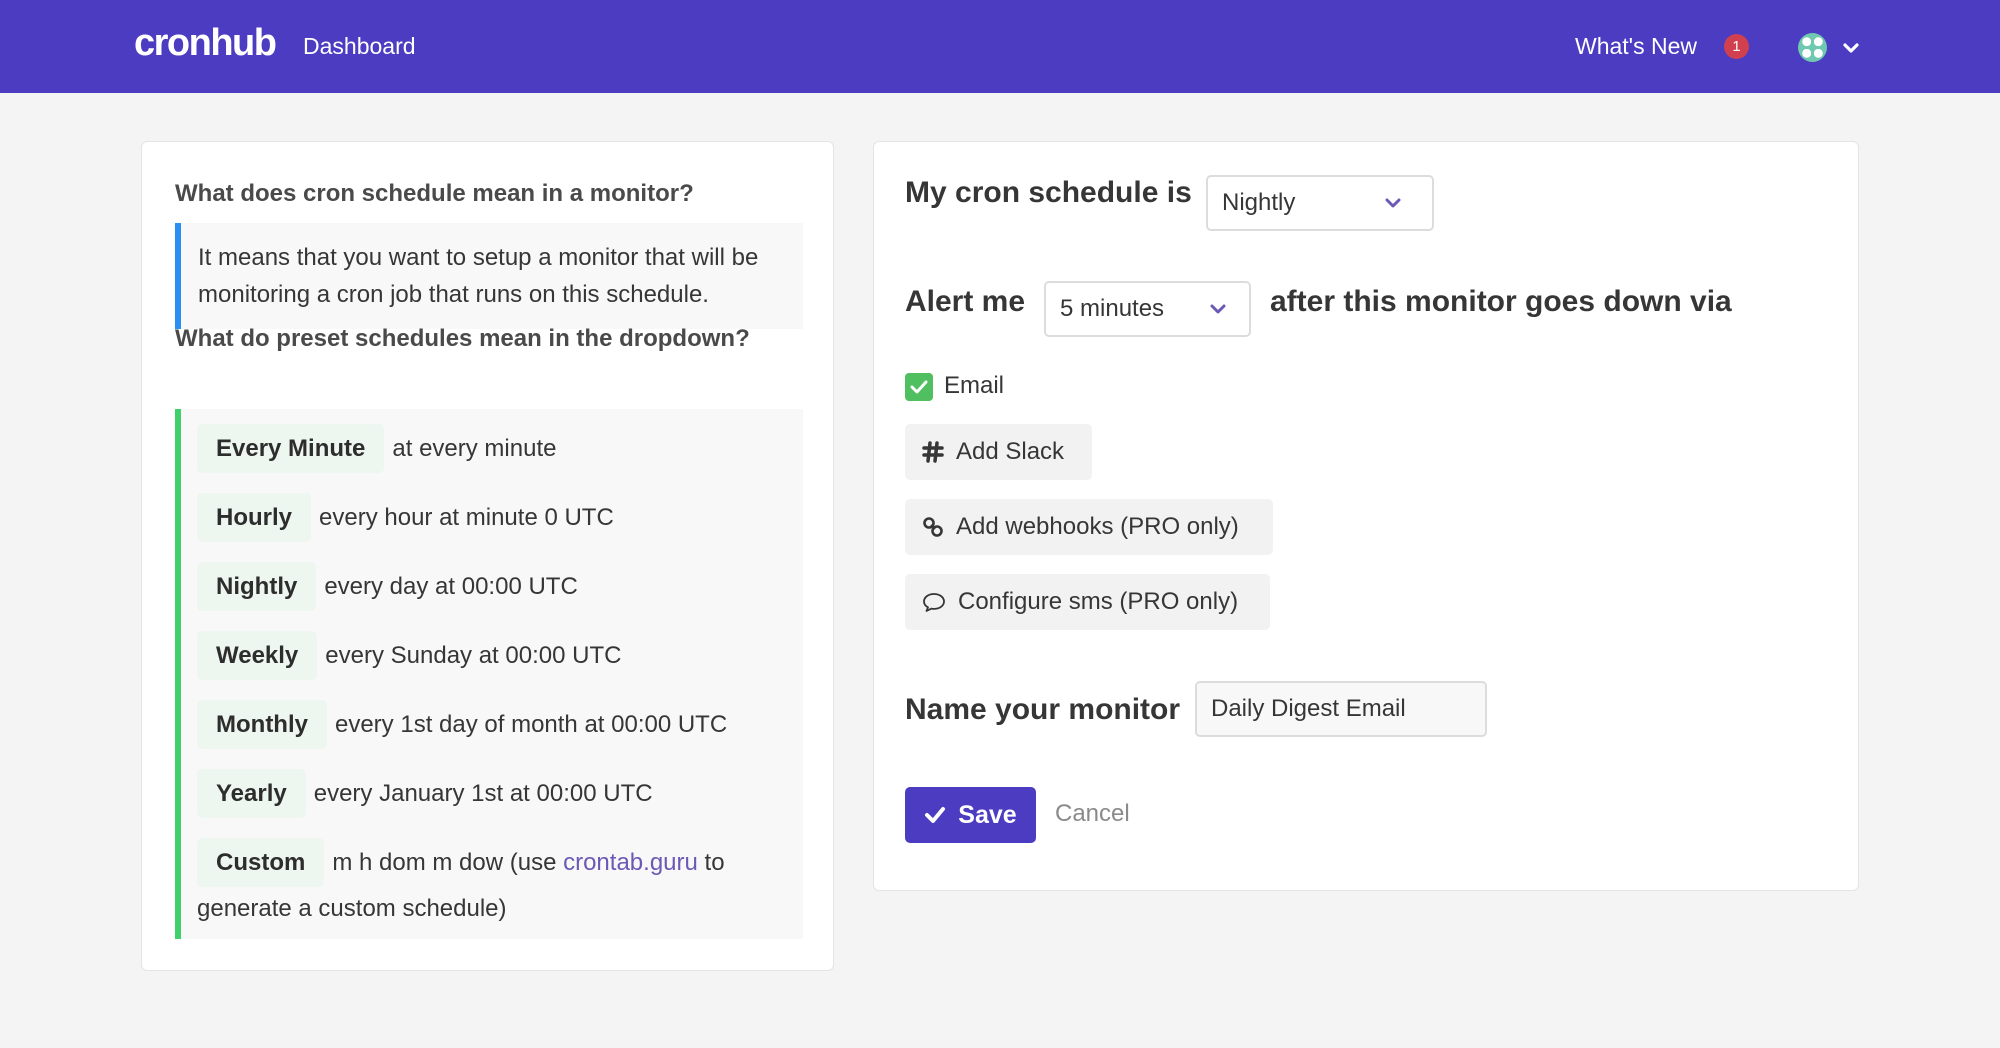 This screenshot has width=2000, height=1048. I want to click on preset-item: Nightly every day at 00:00 UTC, so click(387, 586).